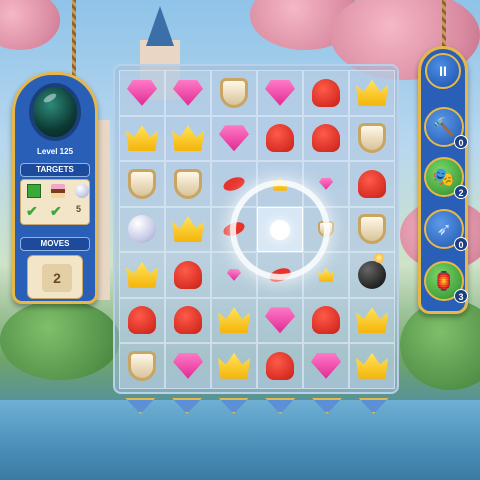 This screenshot has width=480, height=480. I want to click on pearl-remaining: 5, so click(79, 209).